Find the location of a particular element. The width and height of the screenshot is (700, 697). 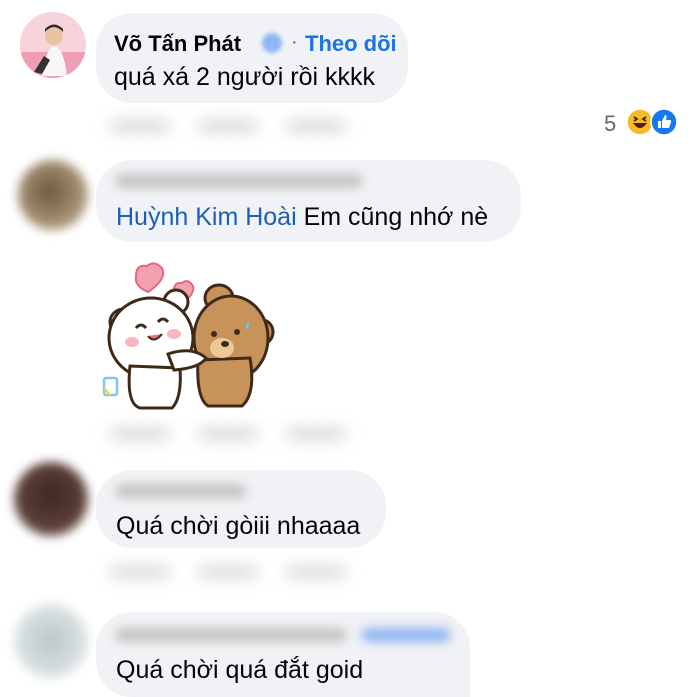

avatar-image is located at coordinates (53, 45).